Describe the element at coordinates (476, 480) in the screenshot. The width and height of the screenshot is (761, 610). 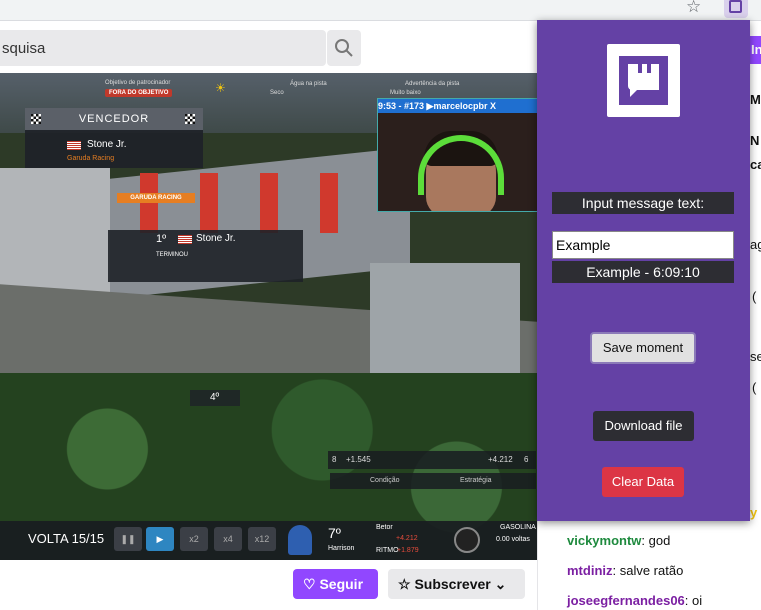
I see `strategy-tab: Estratégia` at that location.